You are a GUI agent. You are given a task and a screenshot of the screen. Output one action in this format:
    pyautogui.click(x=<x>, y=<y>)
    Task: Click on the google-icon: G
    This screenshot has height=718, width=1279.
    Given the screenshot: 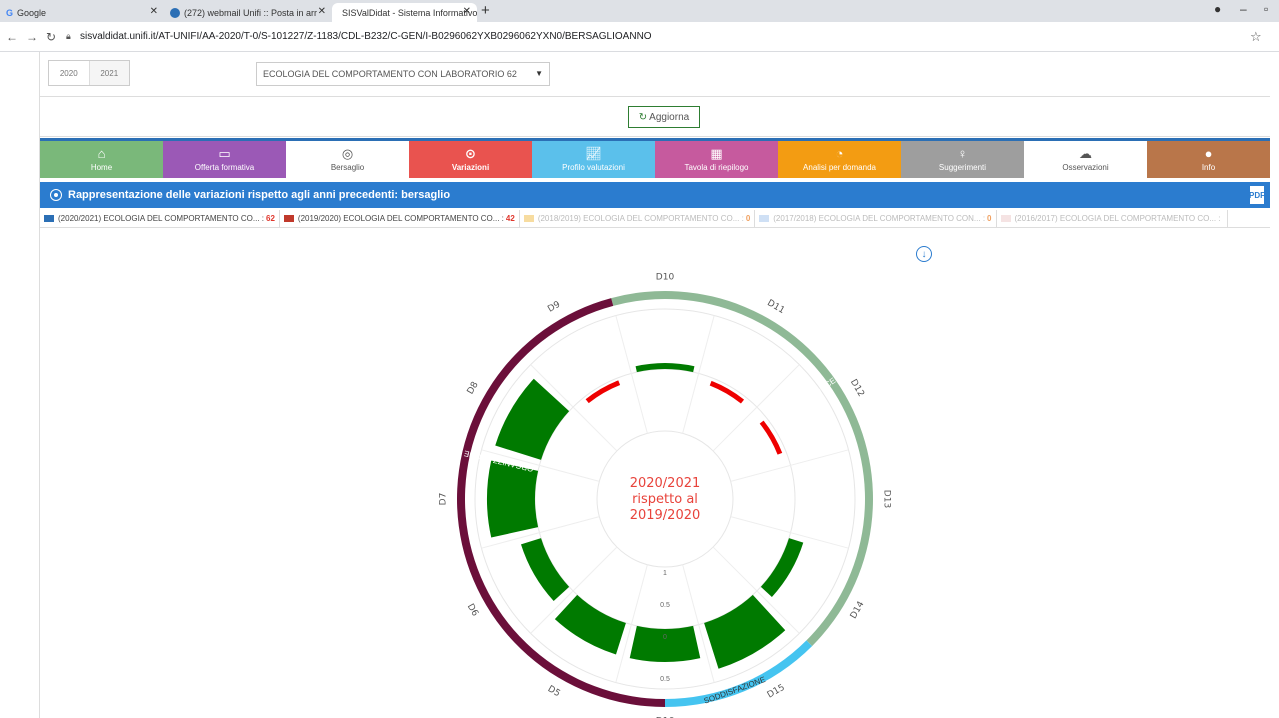 What is the action you would take?
    pyautogui.click(x=10, y=12)
    